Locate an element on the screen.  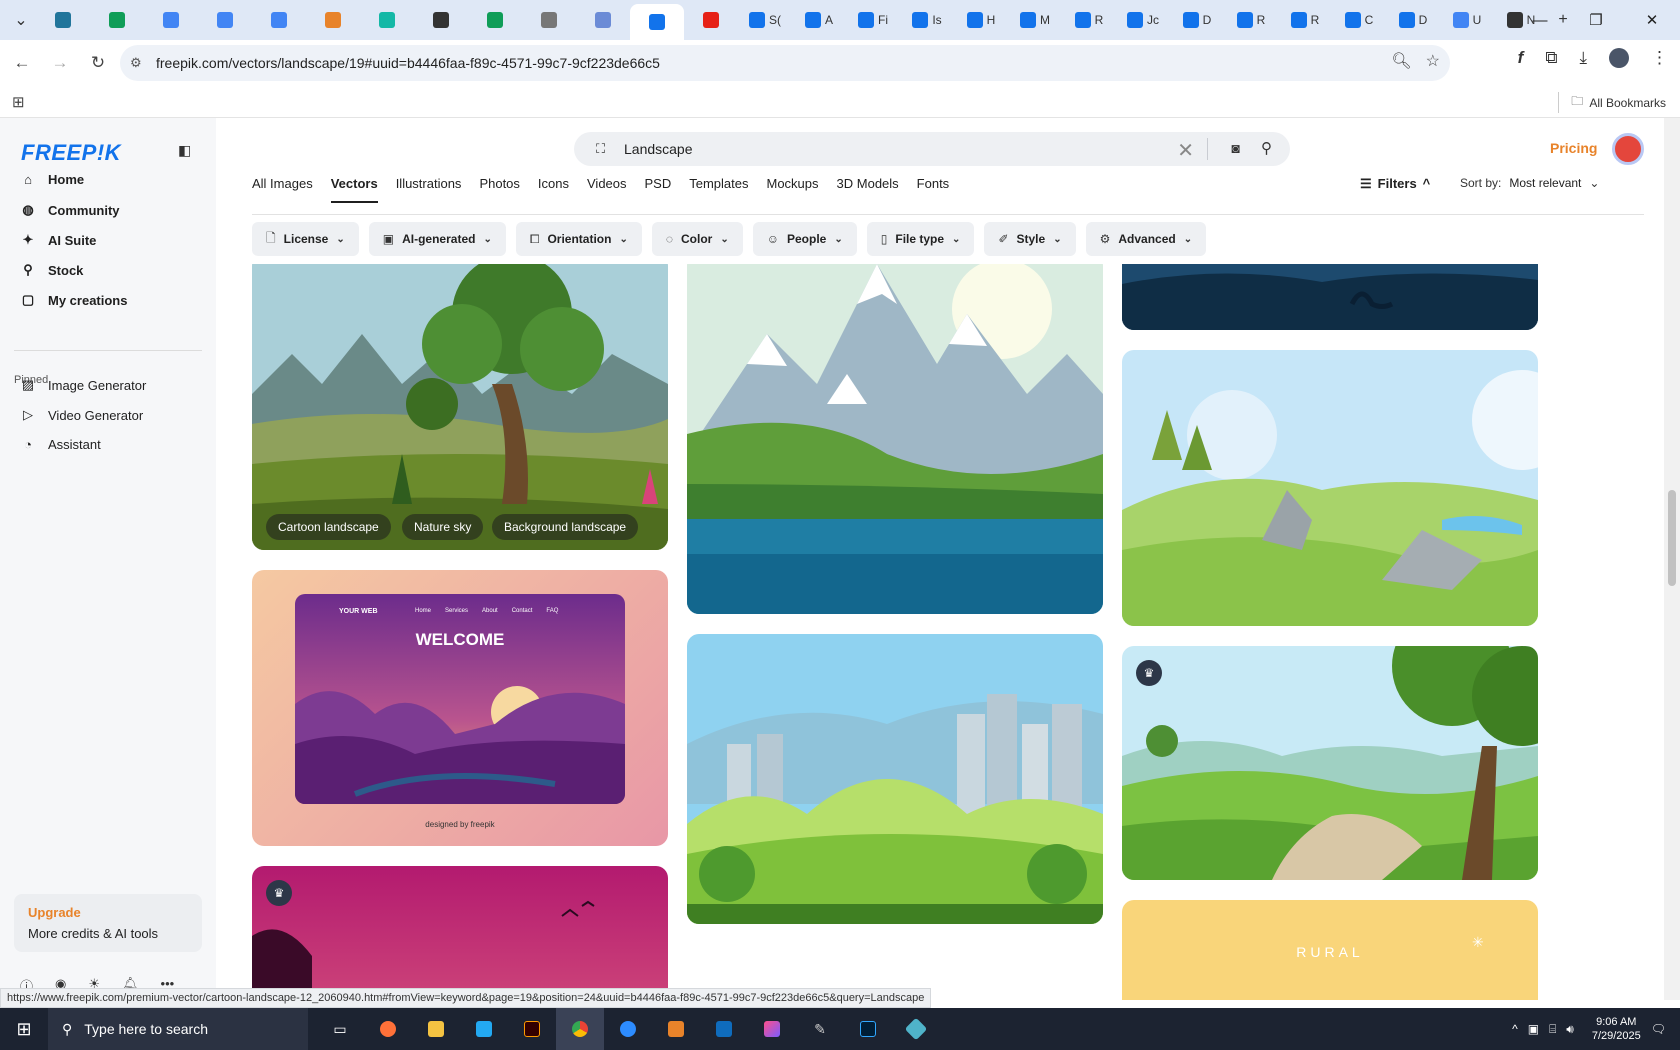
restore-button: ❐ is located at coordinates (1596, 20).